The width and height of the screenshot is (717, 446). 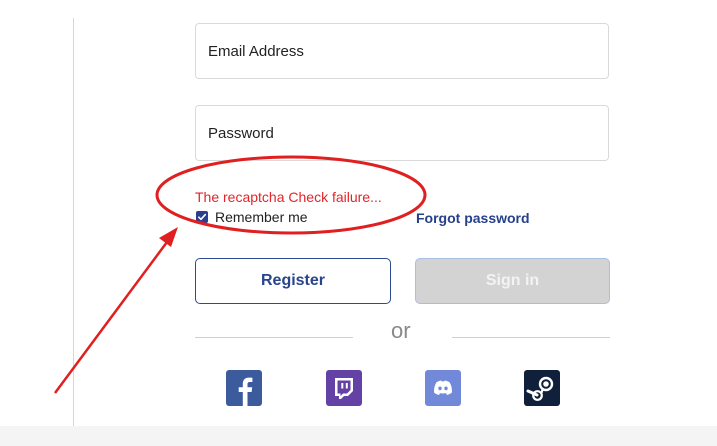 What do you see at coordinates (401, 330) in the screenshot?
I see `or-divider-label: or` at bounding box center [401, 330].